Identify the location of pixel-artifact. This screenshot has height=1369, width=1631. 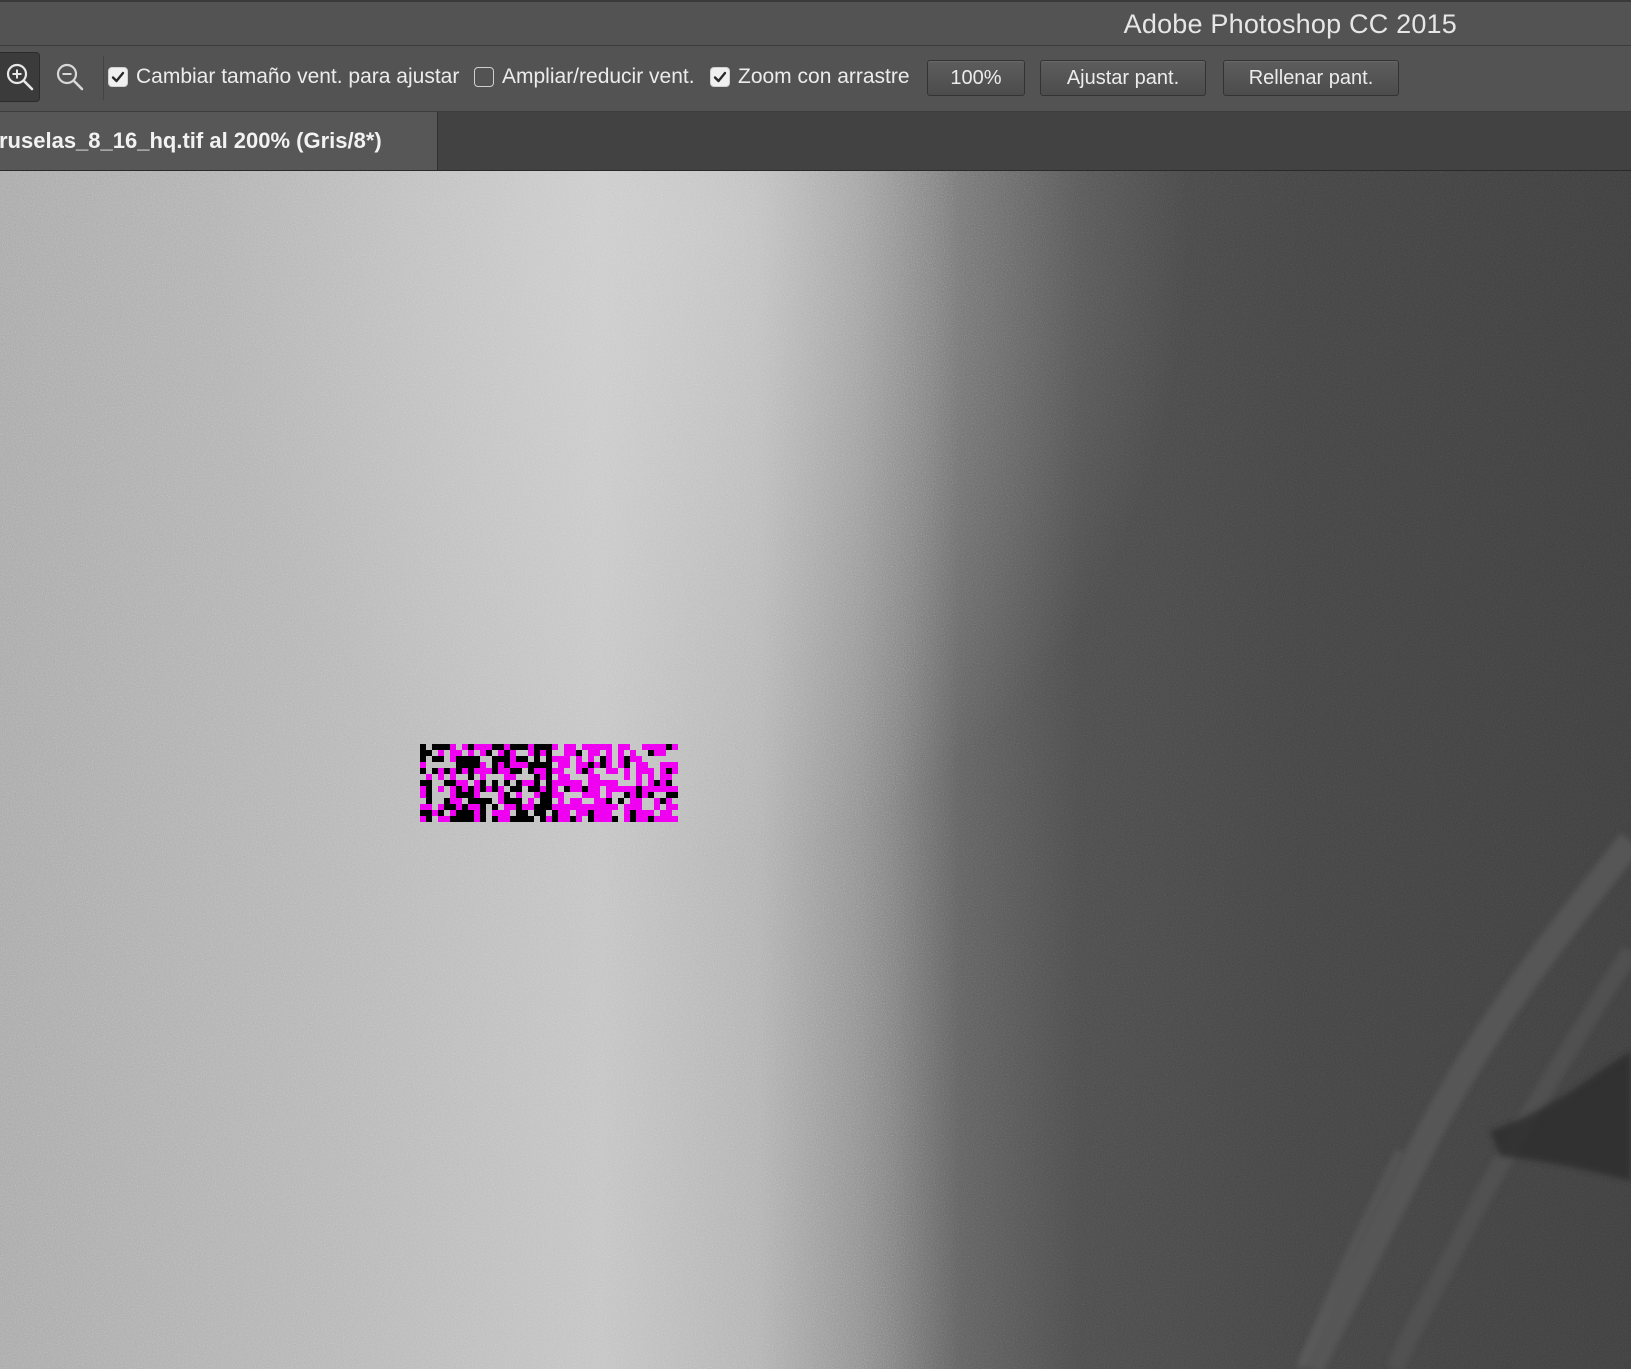
(549, 783).